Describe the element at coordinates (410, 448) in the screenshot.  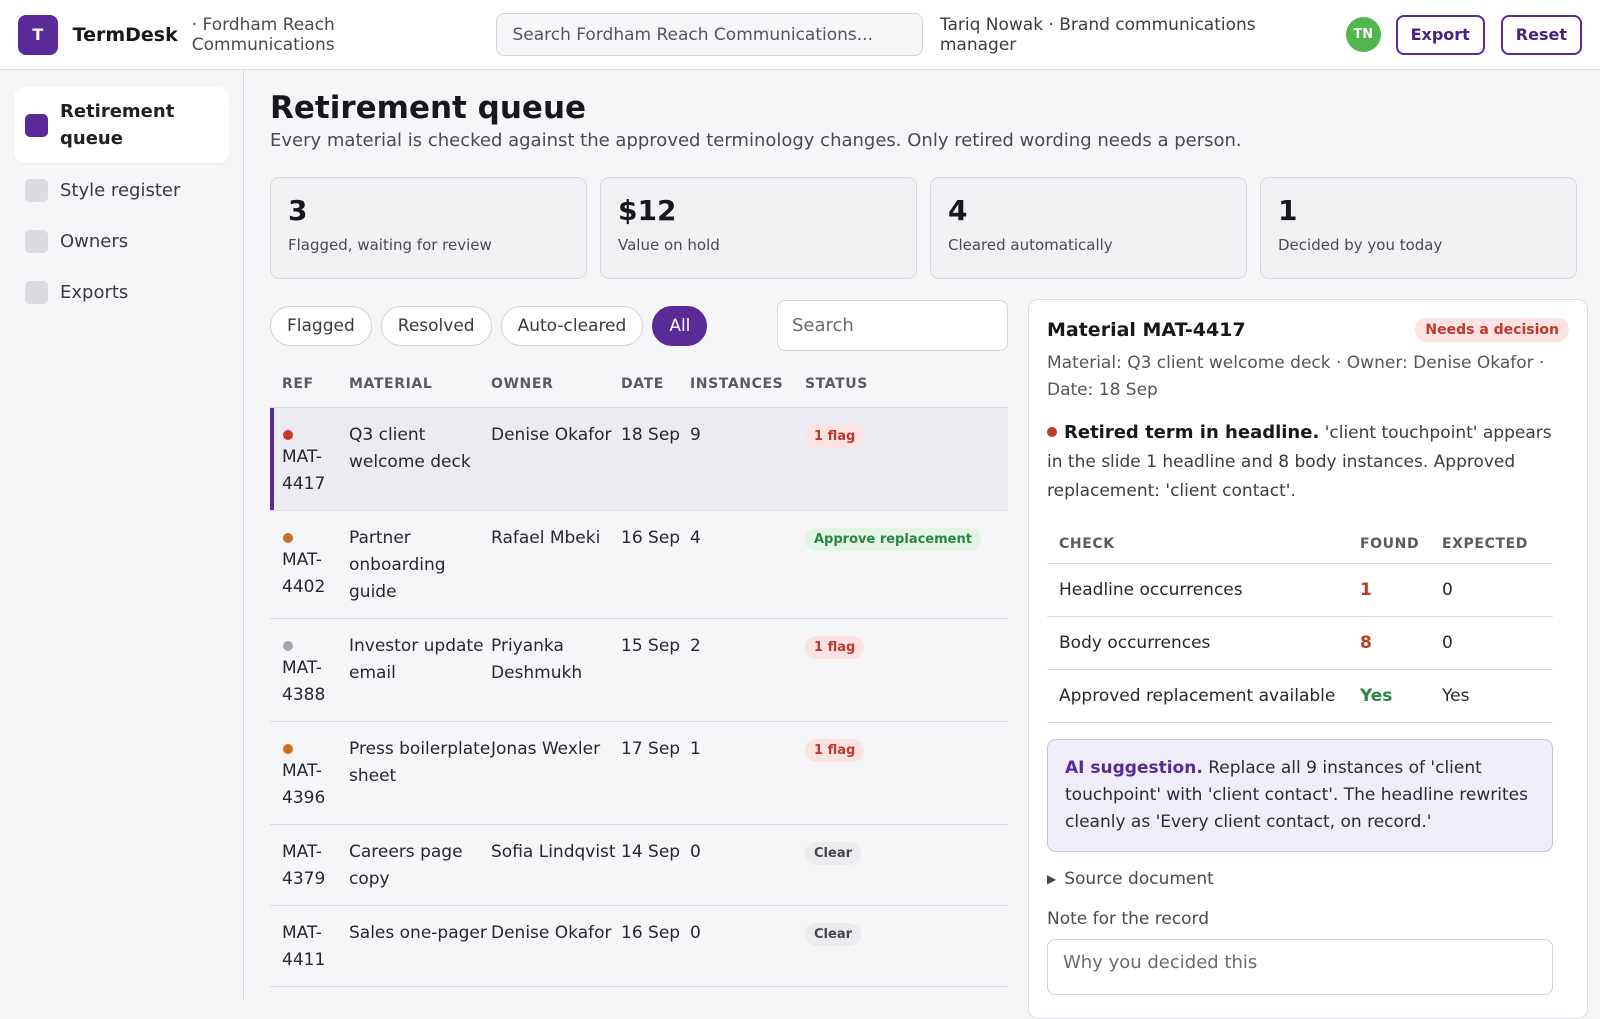
I see `row-material: Q3 client welcome deck` at that location.